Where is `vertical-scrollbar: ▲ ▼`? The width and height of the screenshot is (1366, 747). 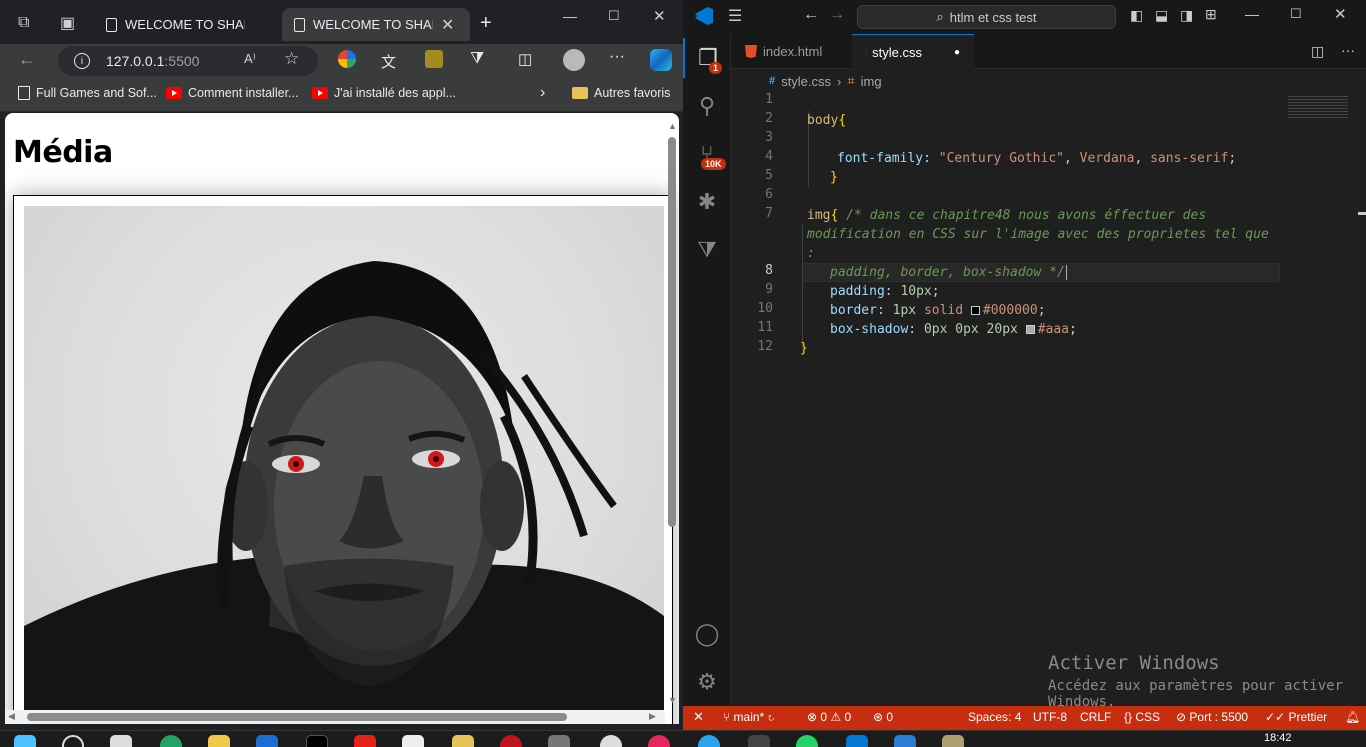
vertical-scrollbar: ▲ ▼ is located at coordinates (672, 414).